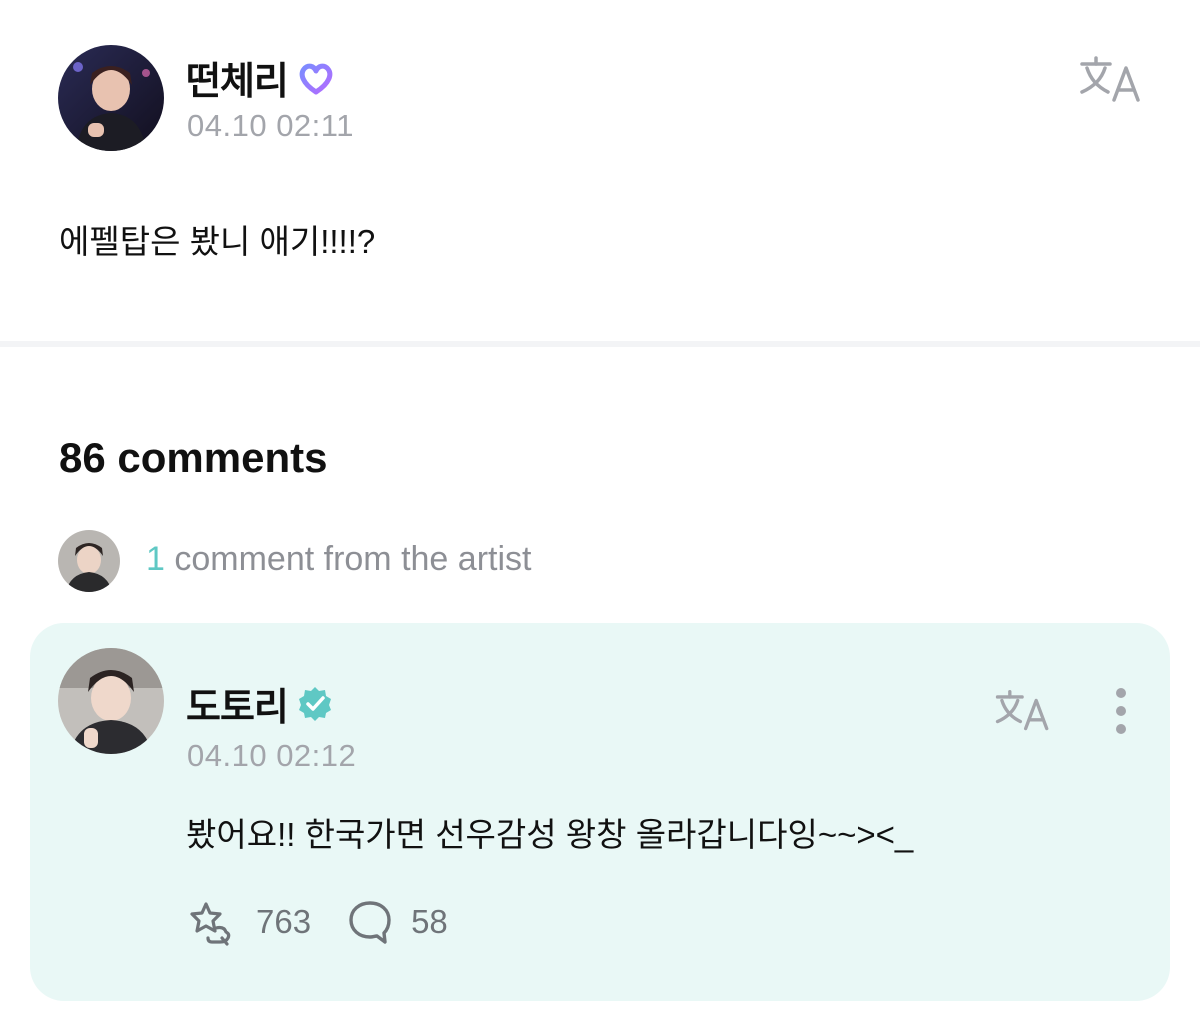 The image size is (1200, 1022). I want to click on verified-badge-icon, so click(315, 704).